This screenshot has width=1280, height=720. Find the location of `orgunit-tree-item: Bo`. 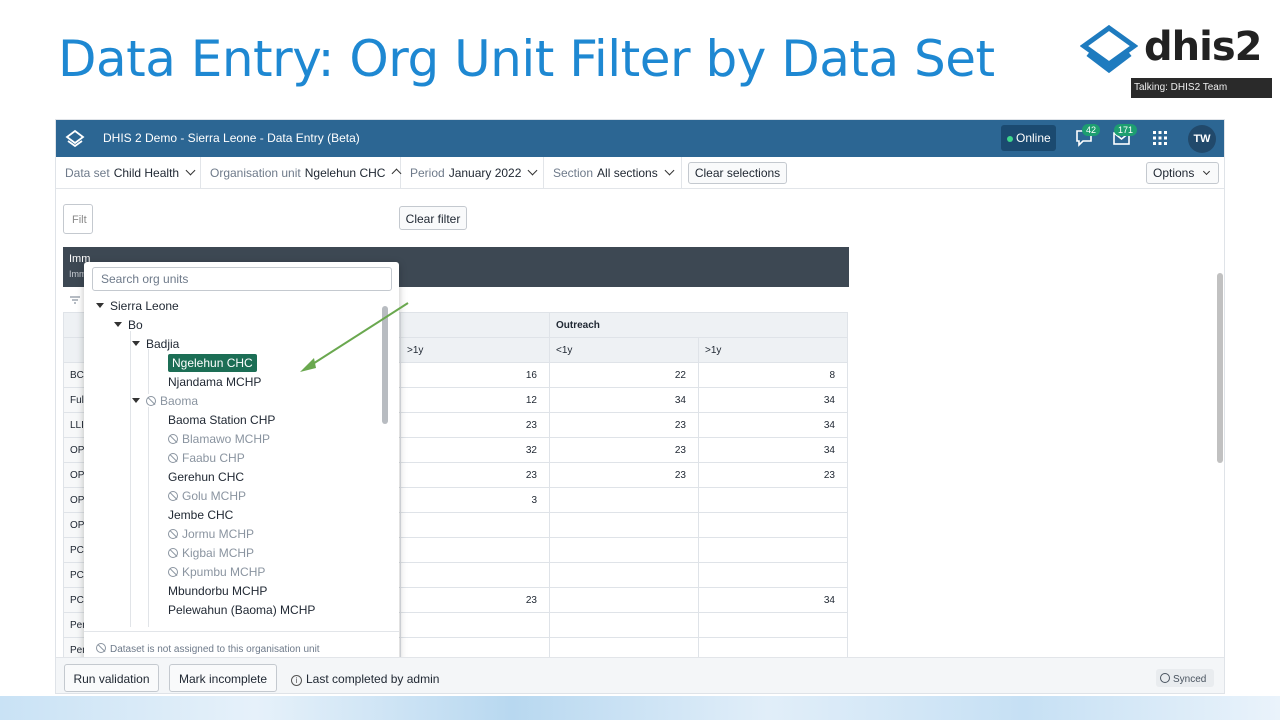

orgunit-tree-item: Bo is located at coordinates (128, 325).